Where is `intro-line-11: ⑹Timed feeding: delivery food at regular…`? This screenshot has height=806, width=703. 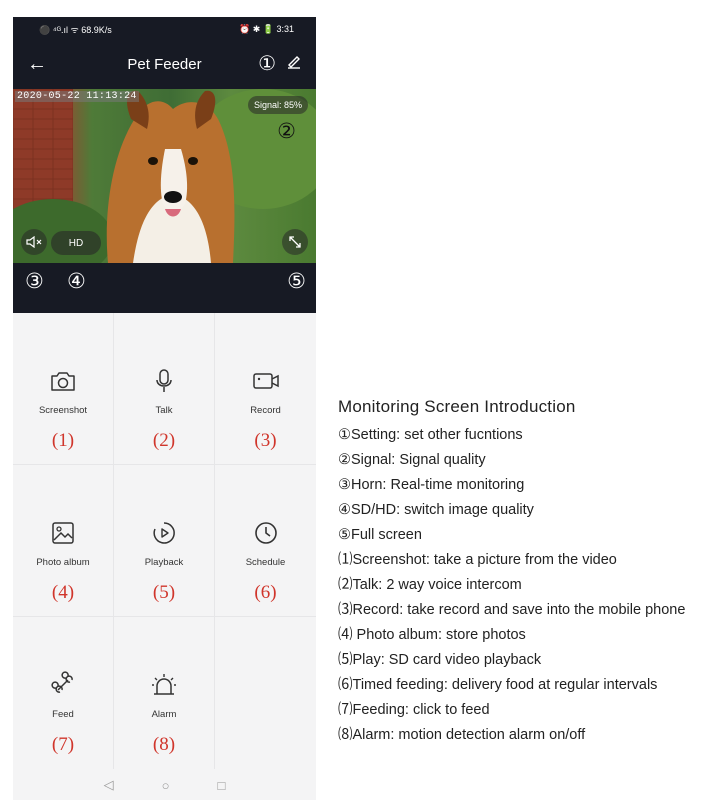
intro-line-11: ⑹Timed feeding: delivery food at regular… is located at coordinates (498, 685).